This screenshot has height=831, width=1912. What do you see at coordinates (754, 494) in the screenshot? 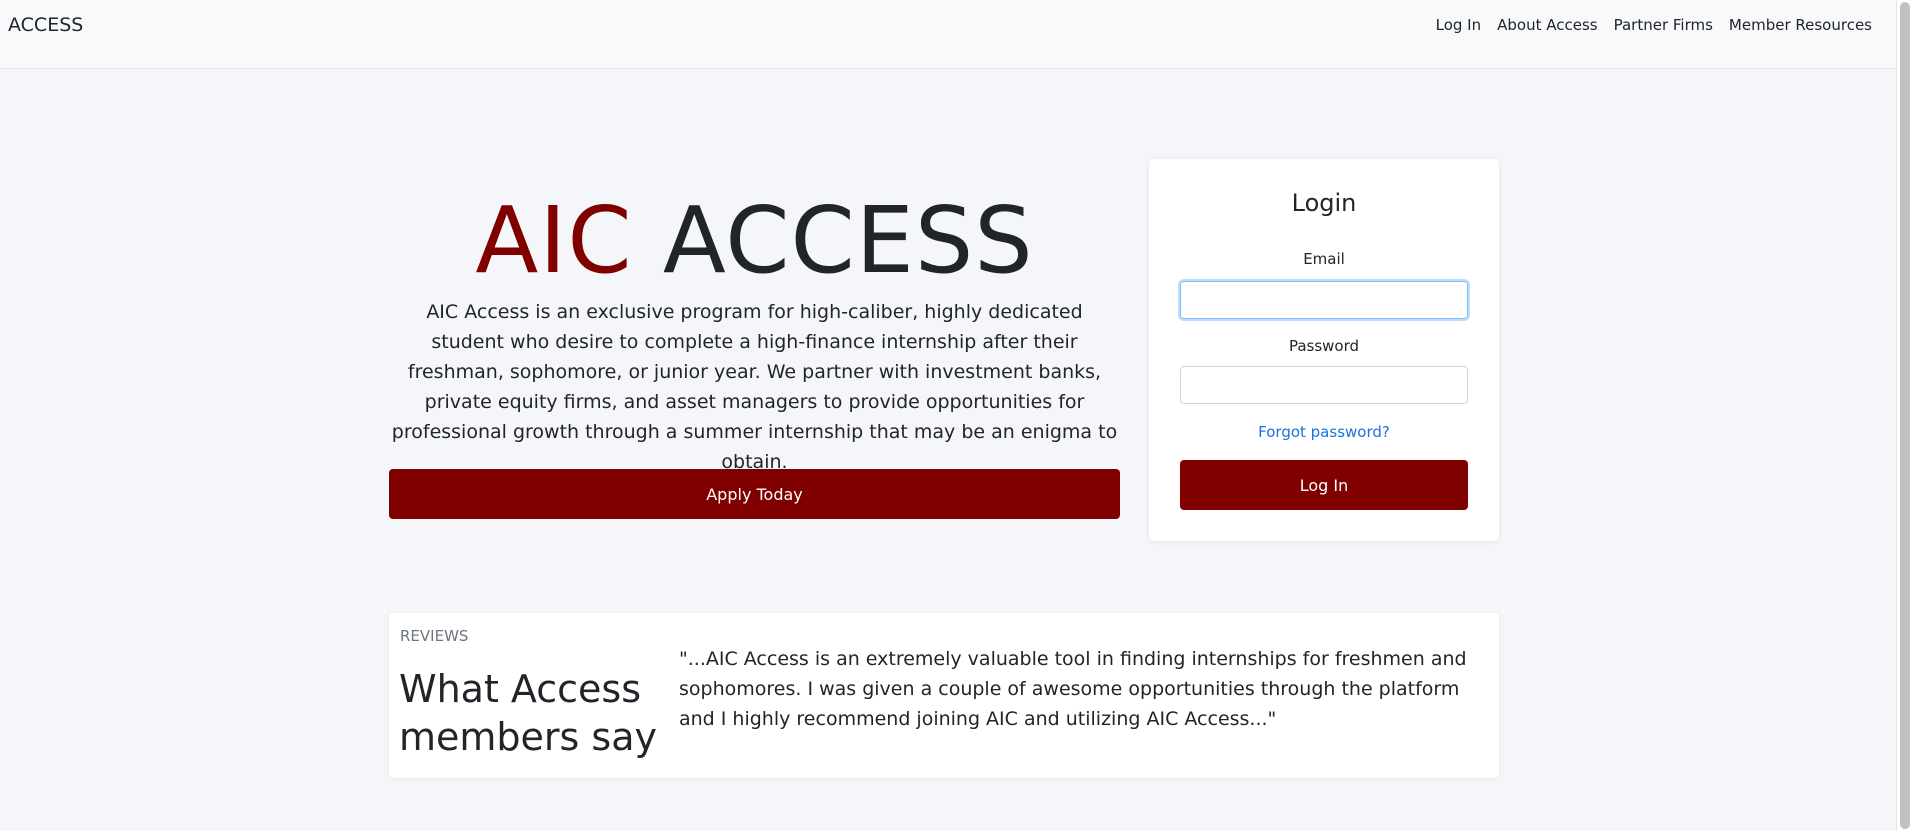
I see `apply-today-button: Apply Today` at bounding box center [754, 494].